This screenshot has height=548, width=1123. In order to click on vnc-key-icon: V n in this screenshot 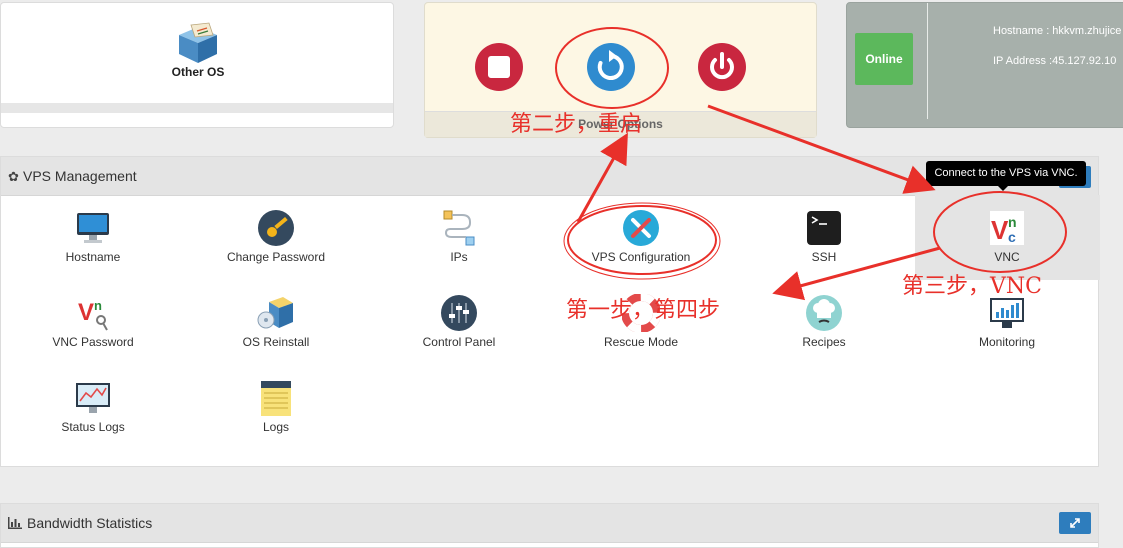, I will do `click(93, 314)`.